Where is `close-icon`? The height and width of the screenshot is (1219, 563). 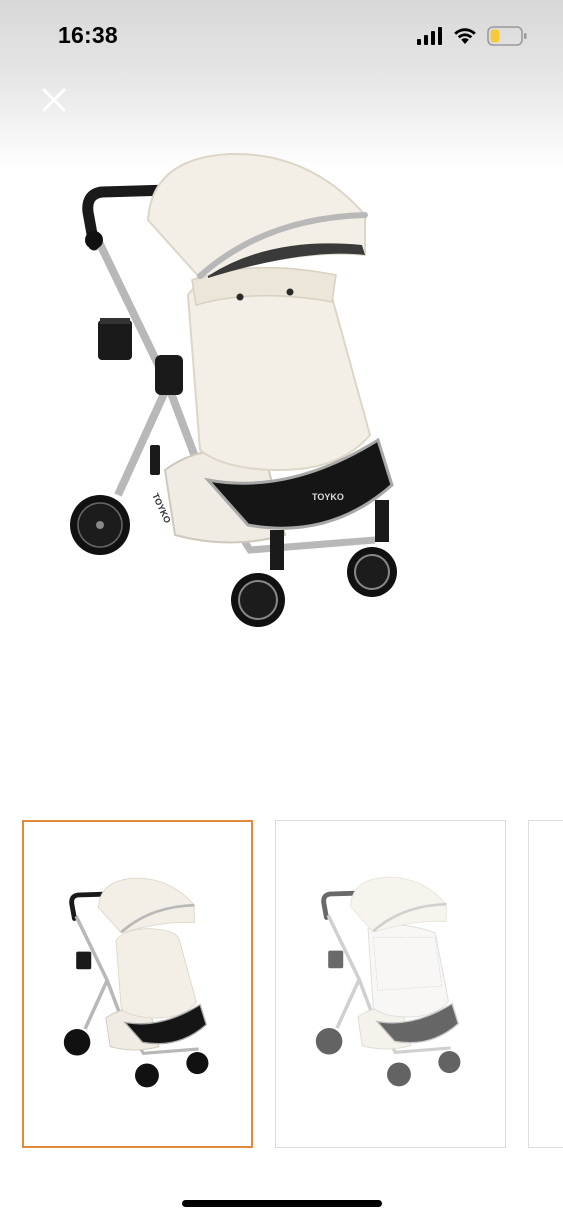
close-icon is located at coordinates (54, 100).